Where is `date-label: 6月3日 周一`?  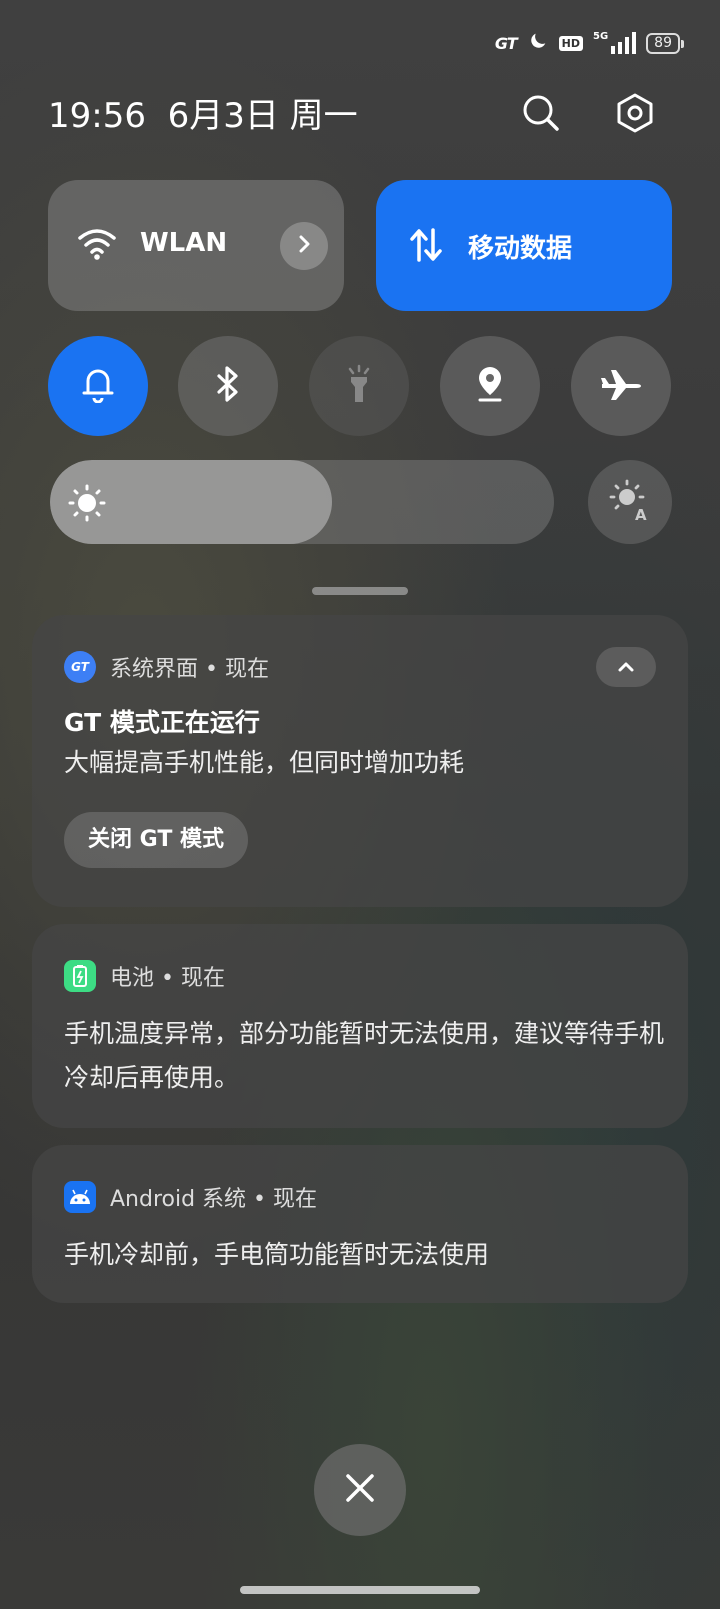
date-label: 6月3日 周一 is located at coordinates (262, 116).